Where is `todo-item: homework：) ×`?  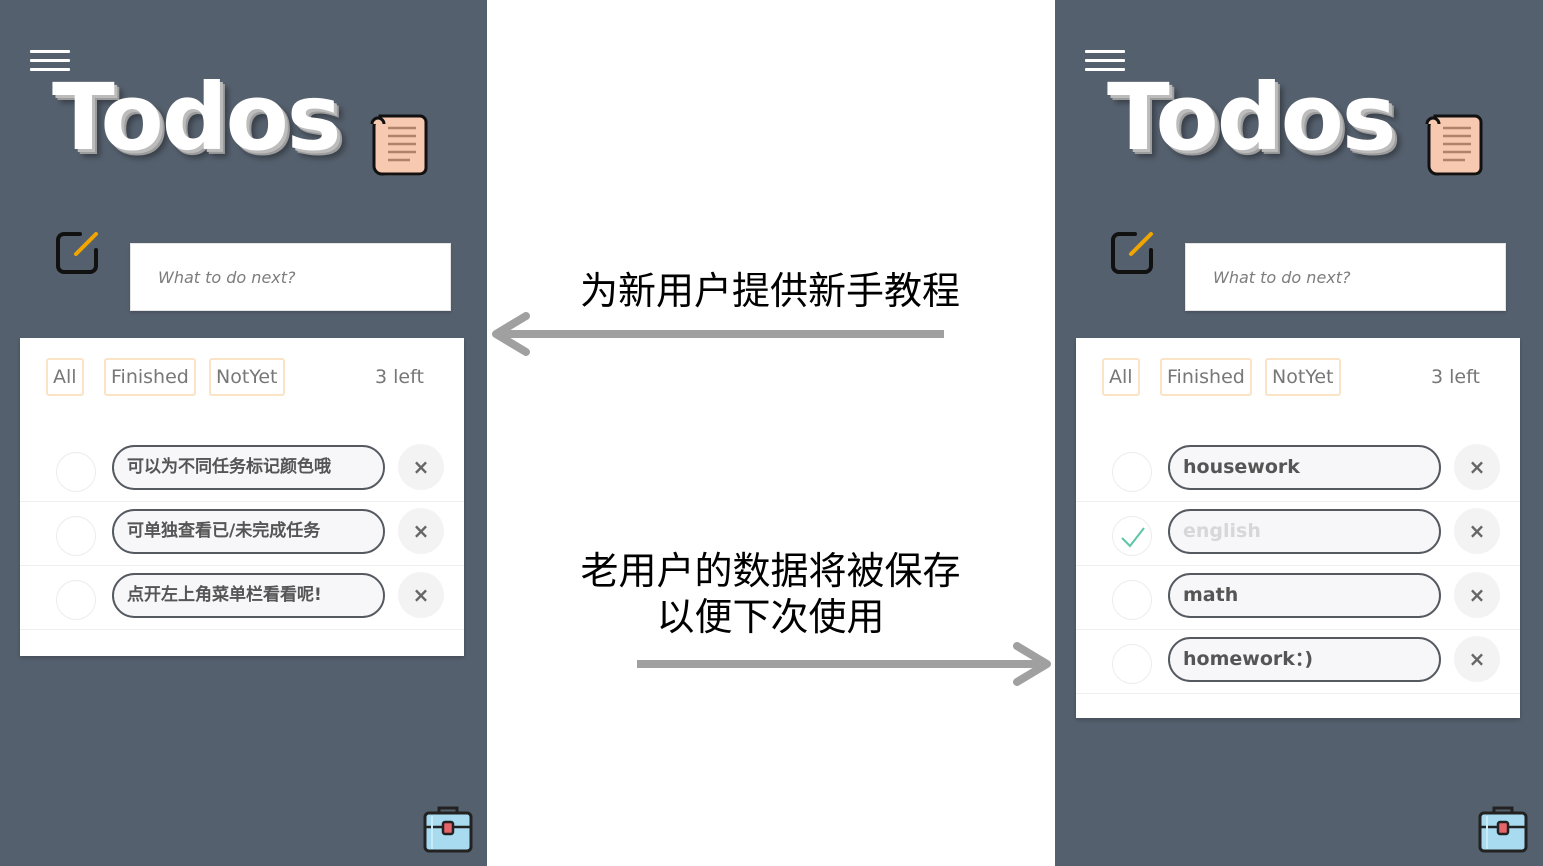 todo-item: homework：) × is located at coordinates (1298, 662).